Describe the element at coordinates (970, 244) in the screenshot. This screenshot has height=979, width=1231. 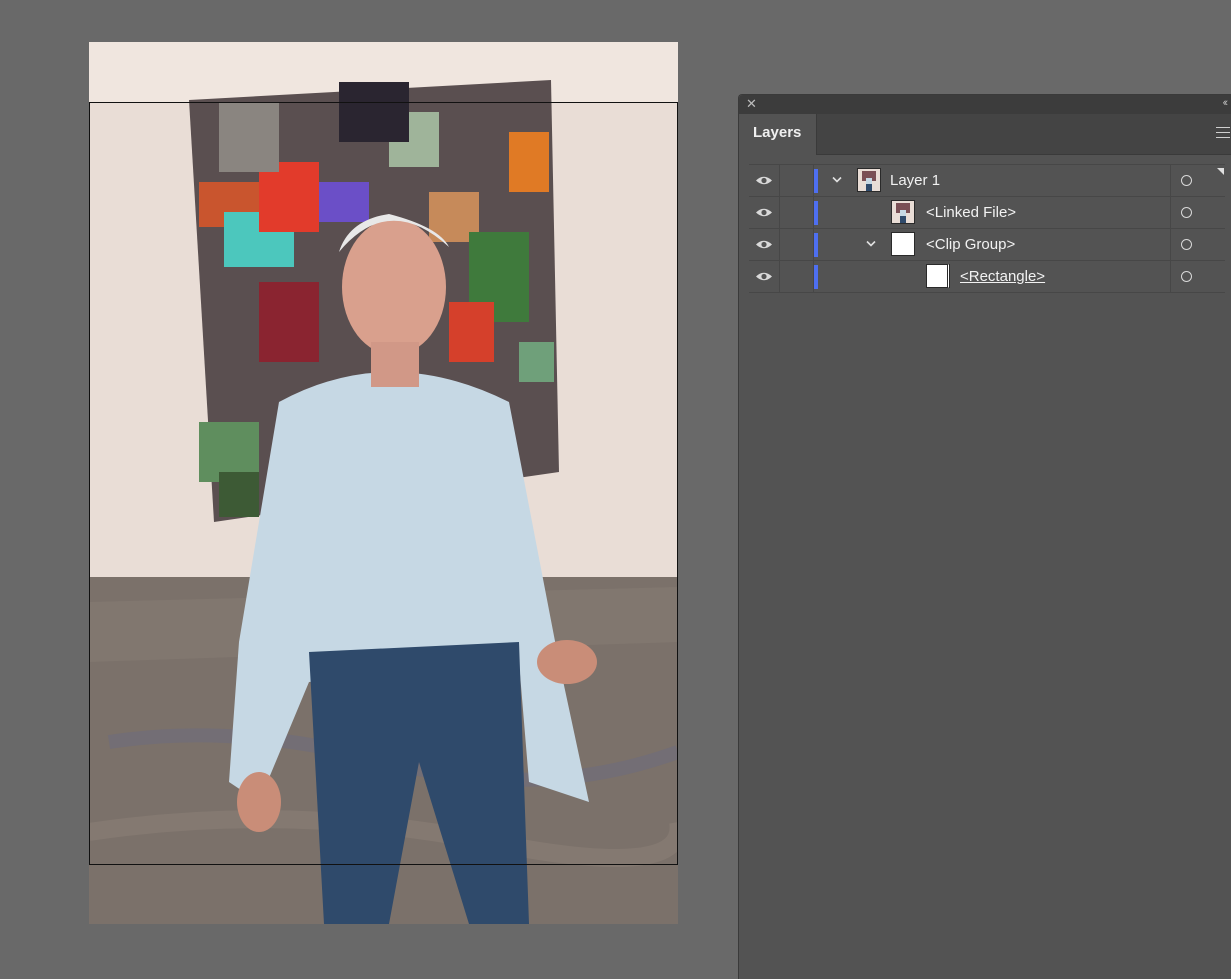
I see `layer-label: <Clip Group>` at that location.